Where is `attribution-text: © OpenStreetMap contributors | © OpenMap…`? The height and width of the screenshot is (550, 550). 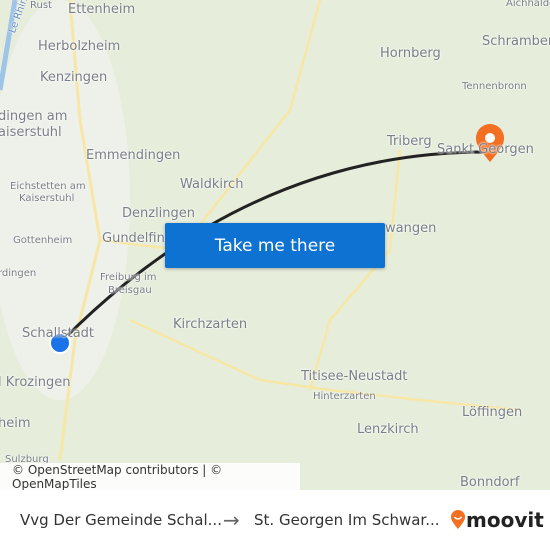
attribution-text: © OpenStreetMap contributors | © OpenMap… is located at coordinates (156, 477).